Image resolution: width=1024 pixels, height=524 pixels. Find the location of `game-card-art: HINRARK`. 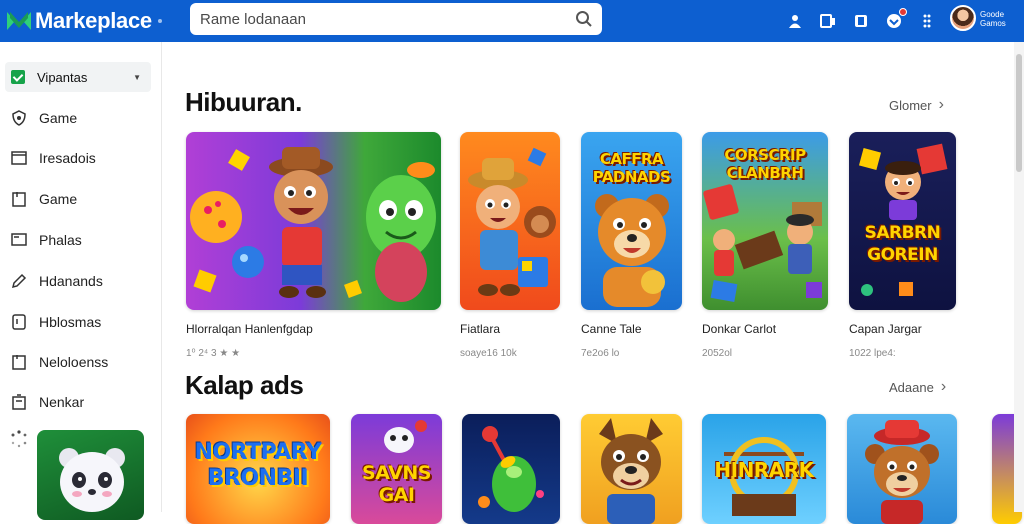

game-card-art: HINRARK is located at coordinates (764, 469).